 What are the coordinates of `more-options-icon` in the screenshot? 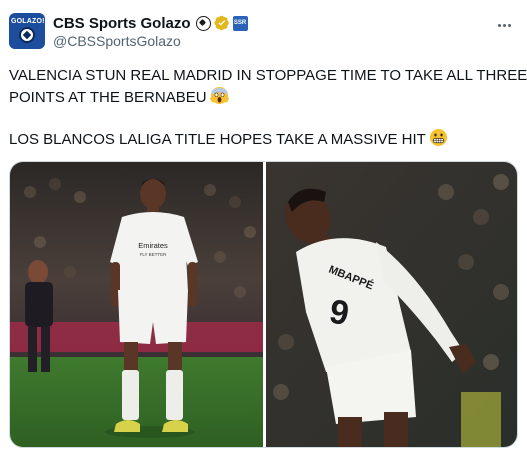 It's located at (504, 25).